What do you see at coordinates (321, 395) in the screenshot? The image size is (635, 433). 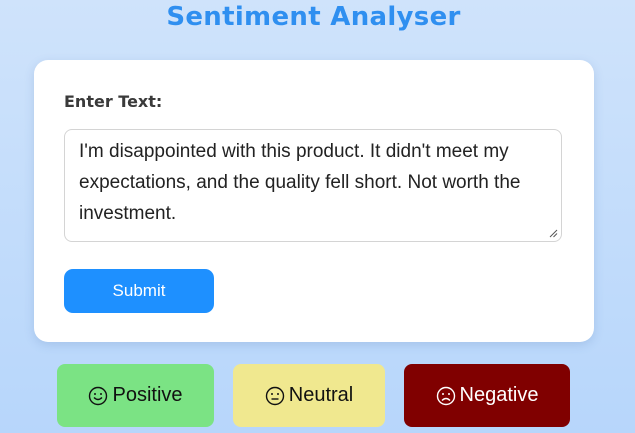 I see `neutral-label: Neutral` at bounding box center [321, 395].